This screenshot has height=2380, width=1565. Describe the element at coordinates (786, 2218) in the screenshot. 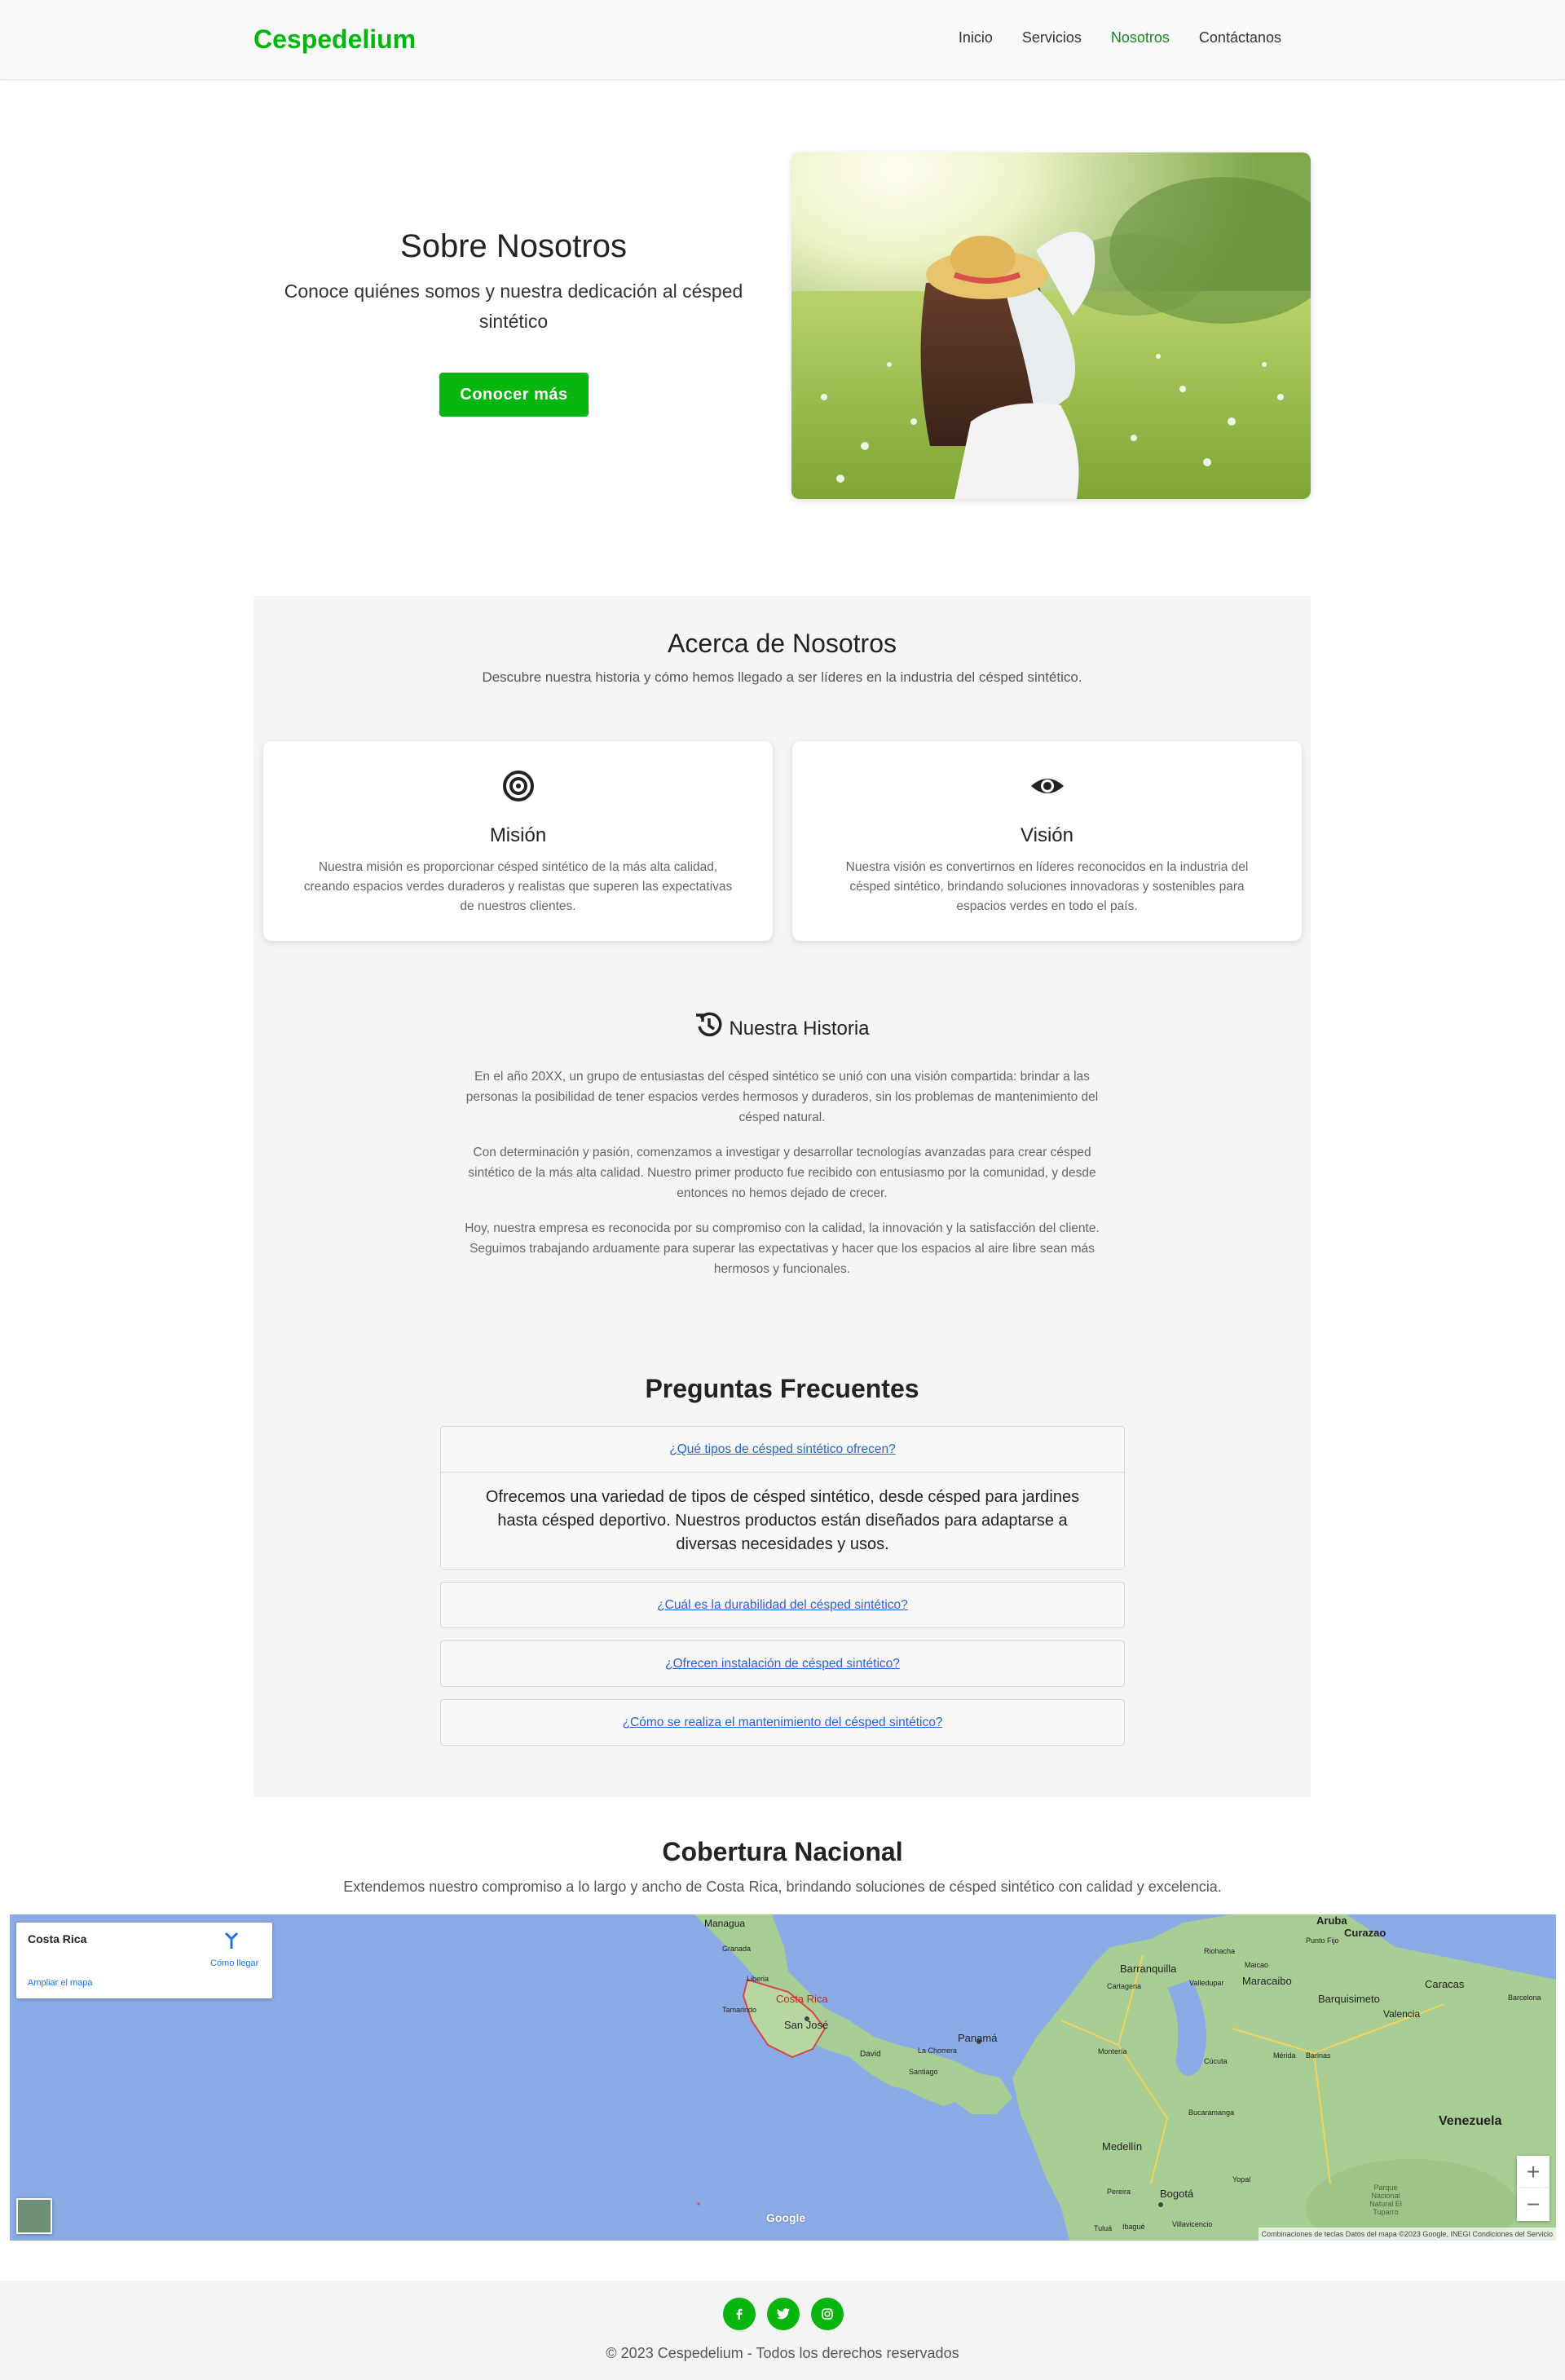

I see `google-logo: Google` at that location.